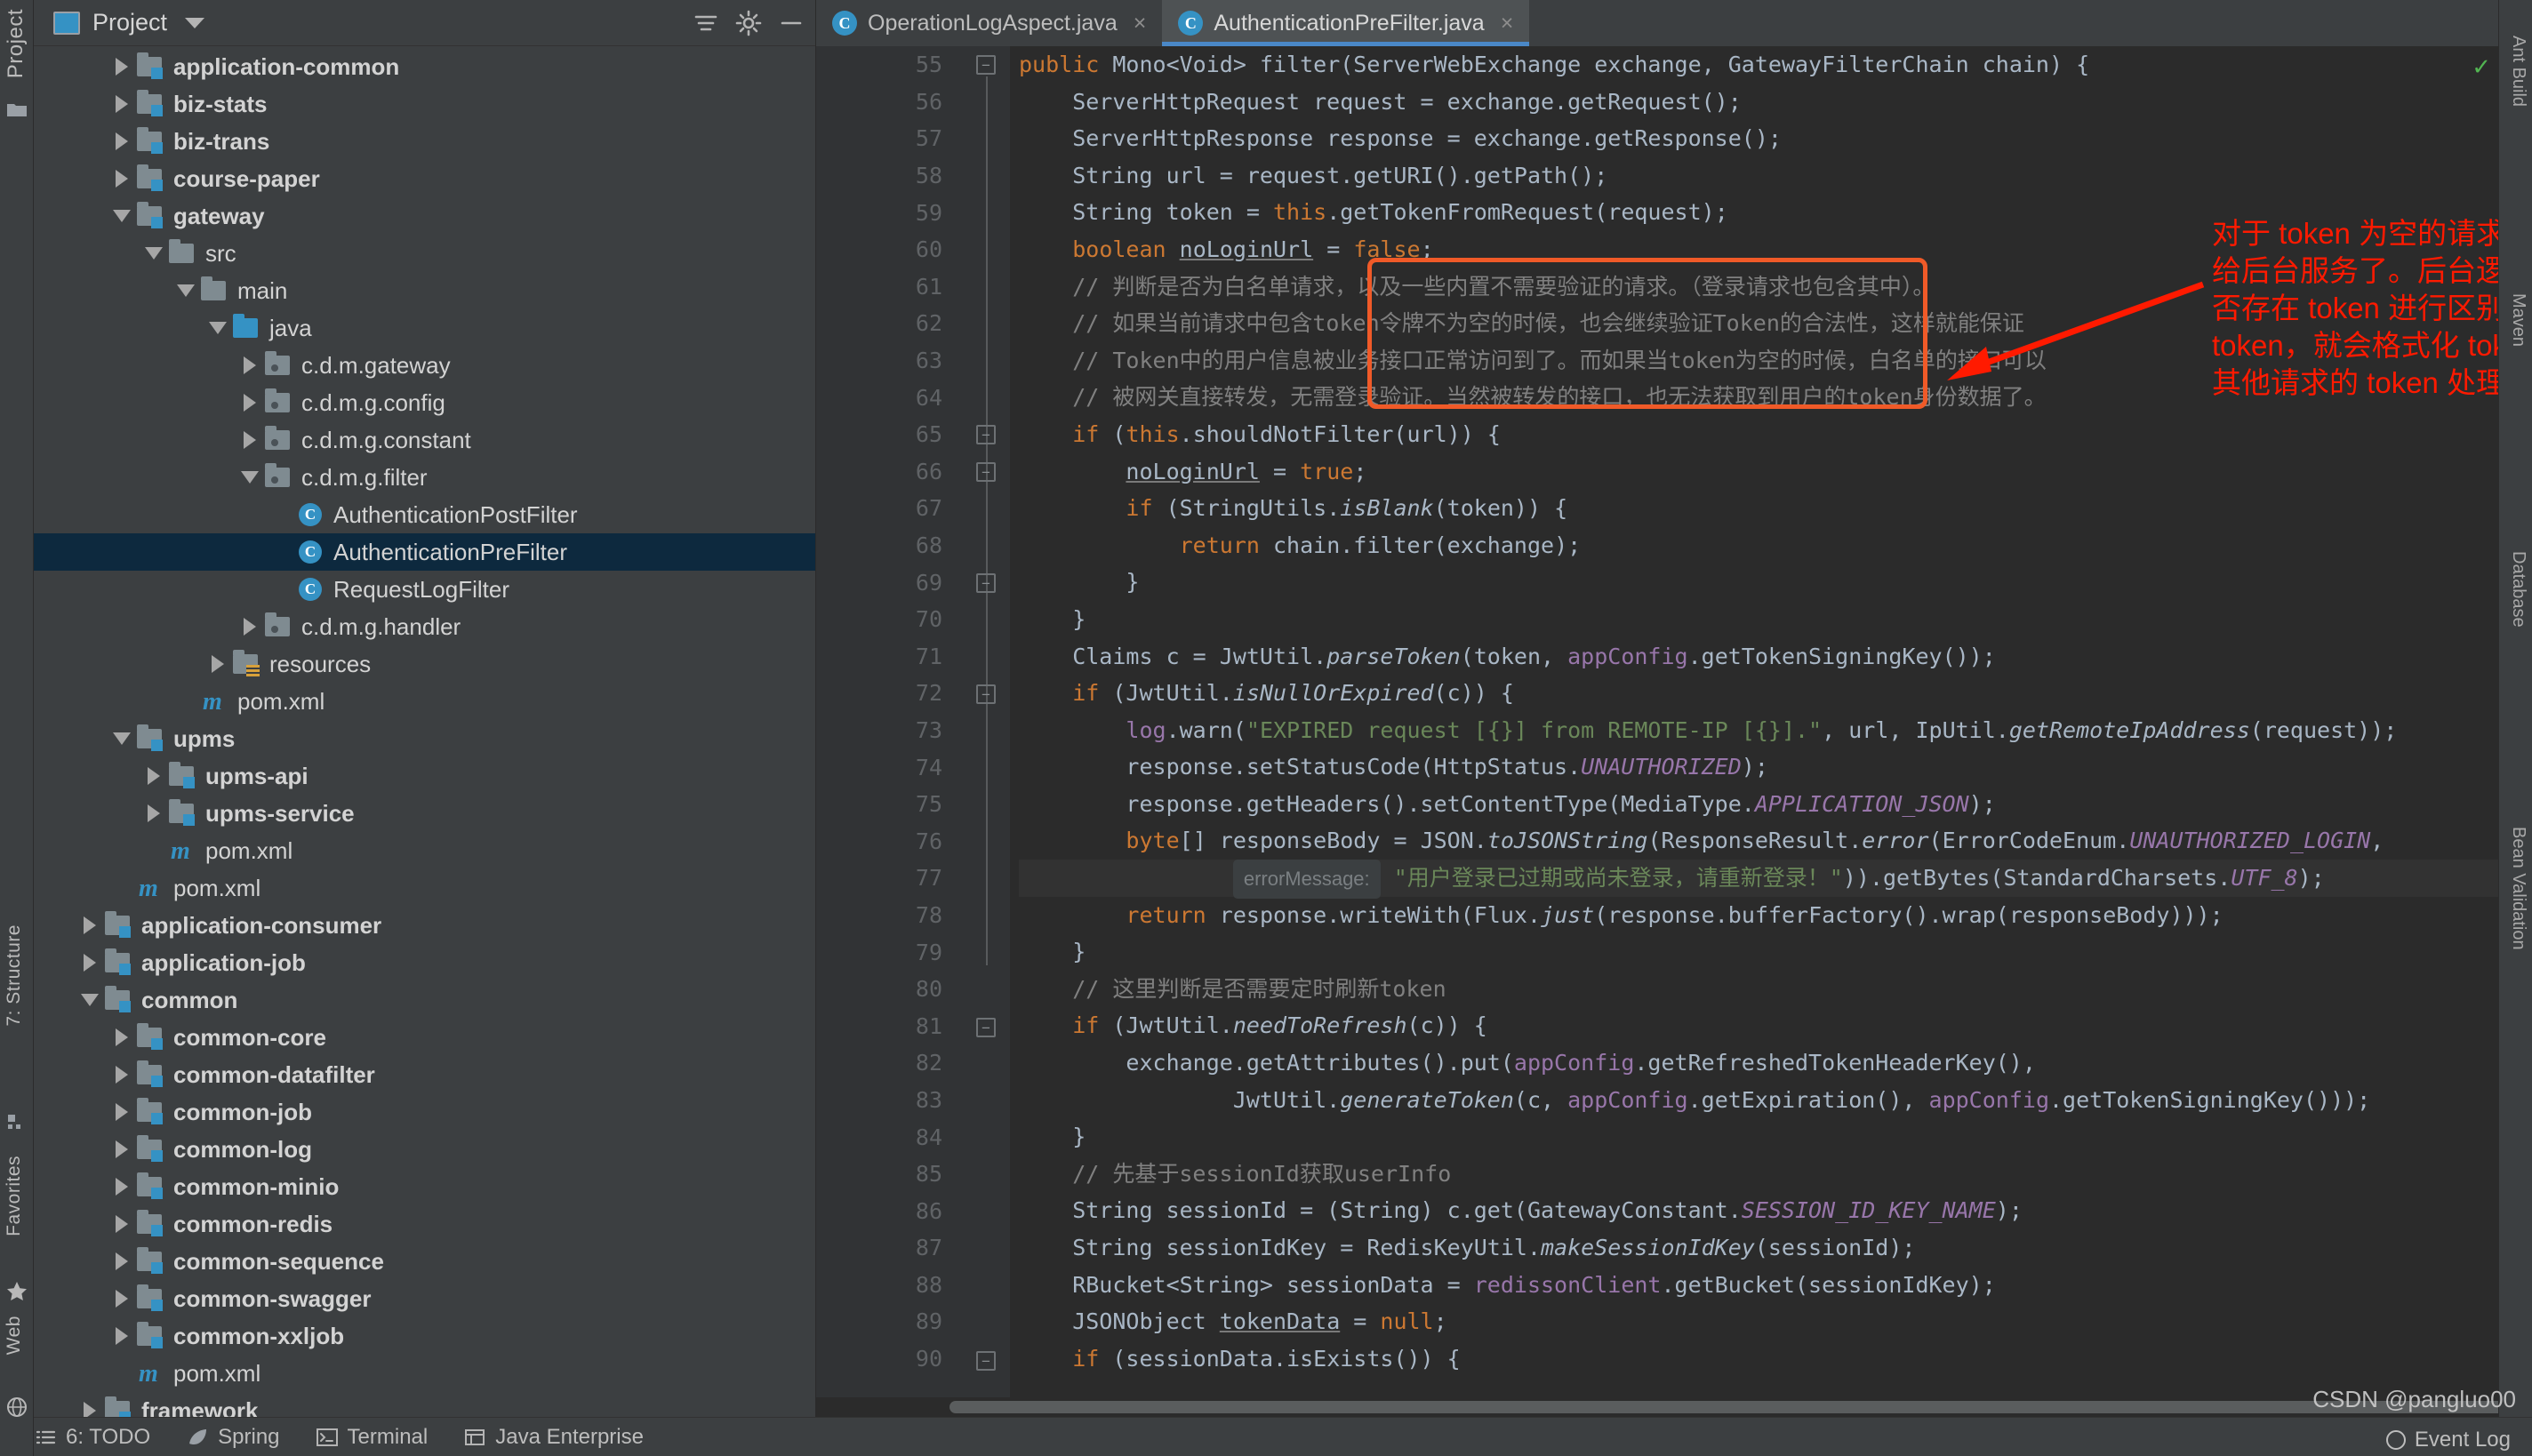 The height and width of the screenshot is (1456, 2532). I want to click on line-number: 55, so click(887, 65).